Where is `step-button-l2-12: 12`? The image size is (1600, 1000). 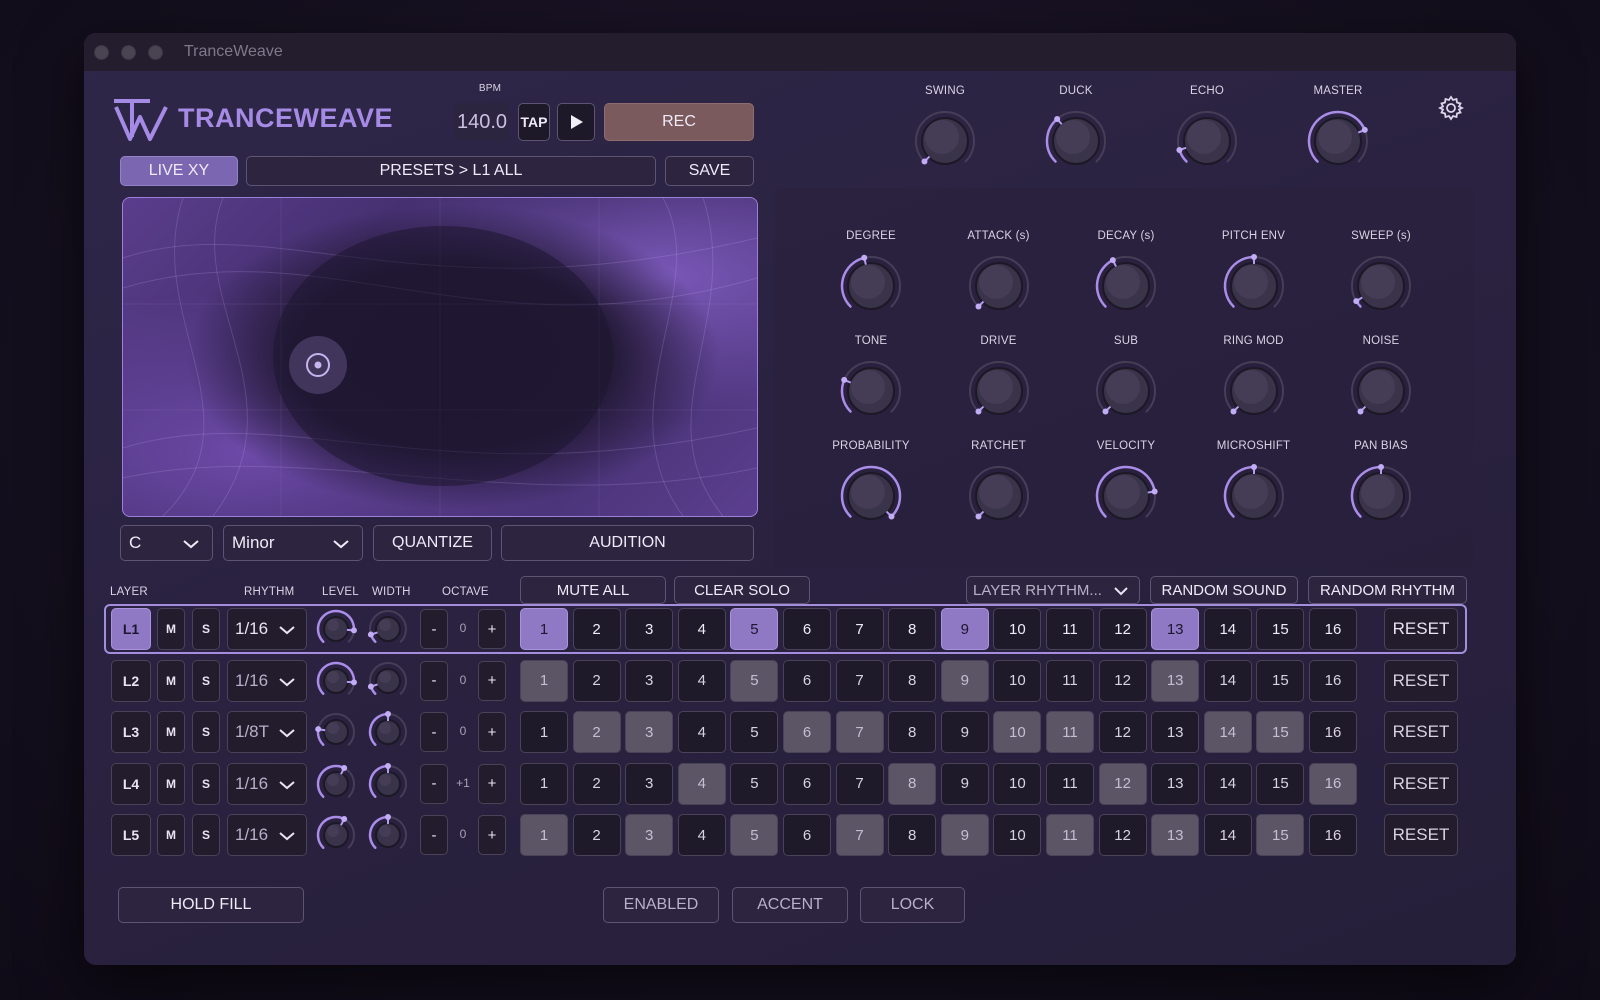
step-button-l2-12: 12 is located at coordinates (1122, 680).